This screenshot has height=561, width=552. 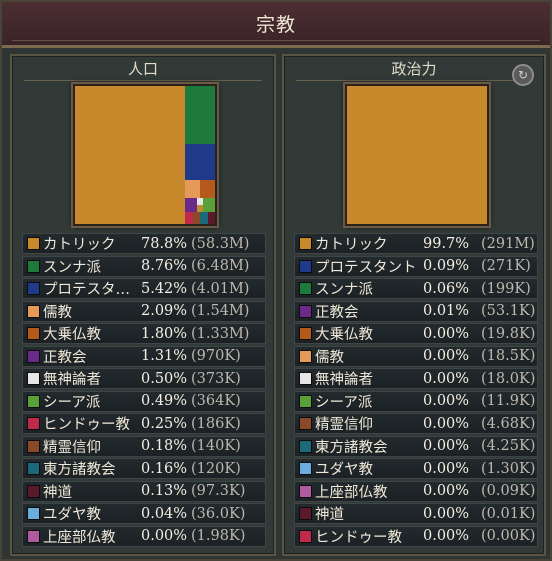 What do you see at coordinates (508, 356) in the screenshot?
I see `religion-absolute: (18.5K)` at bounding box center [508, 356].